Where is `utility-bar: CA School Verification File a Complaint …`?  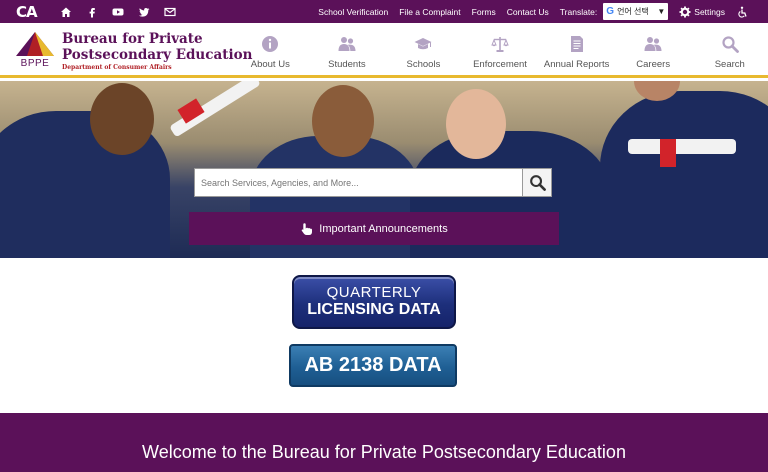 utility-bar: CA School Verification File a Complaint … is located at coordinates (384, 11).